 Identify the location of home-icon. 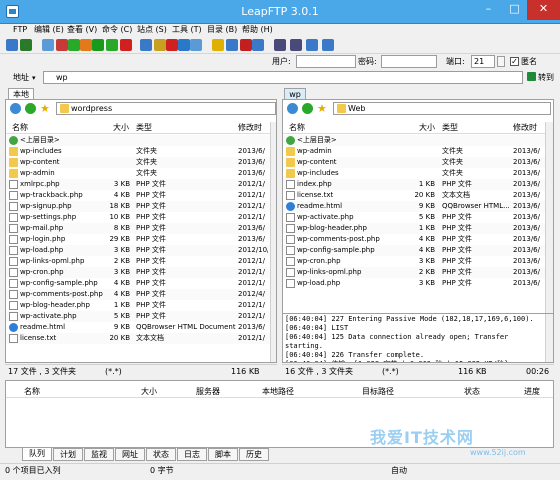
(30, 108).